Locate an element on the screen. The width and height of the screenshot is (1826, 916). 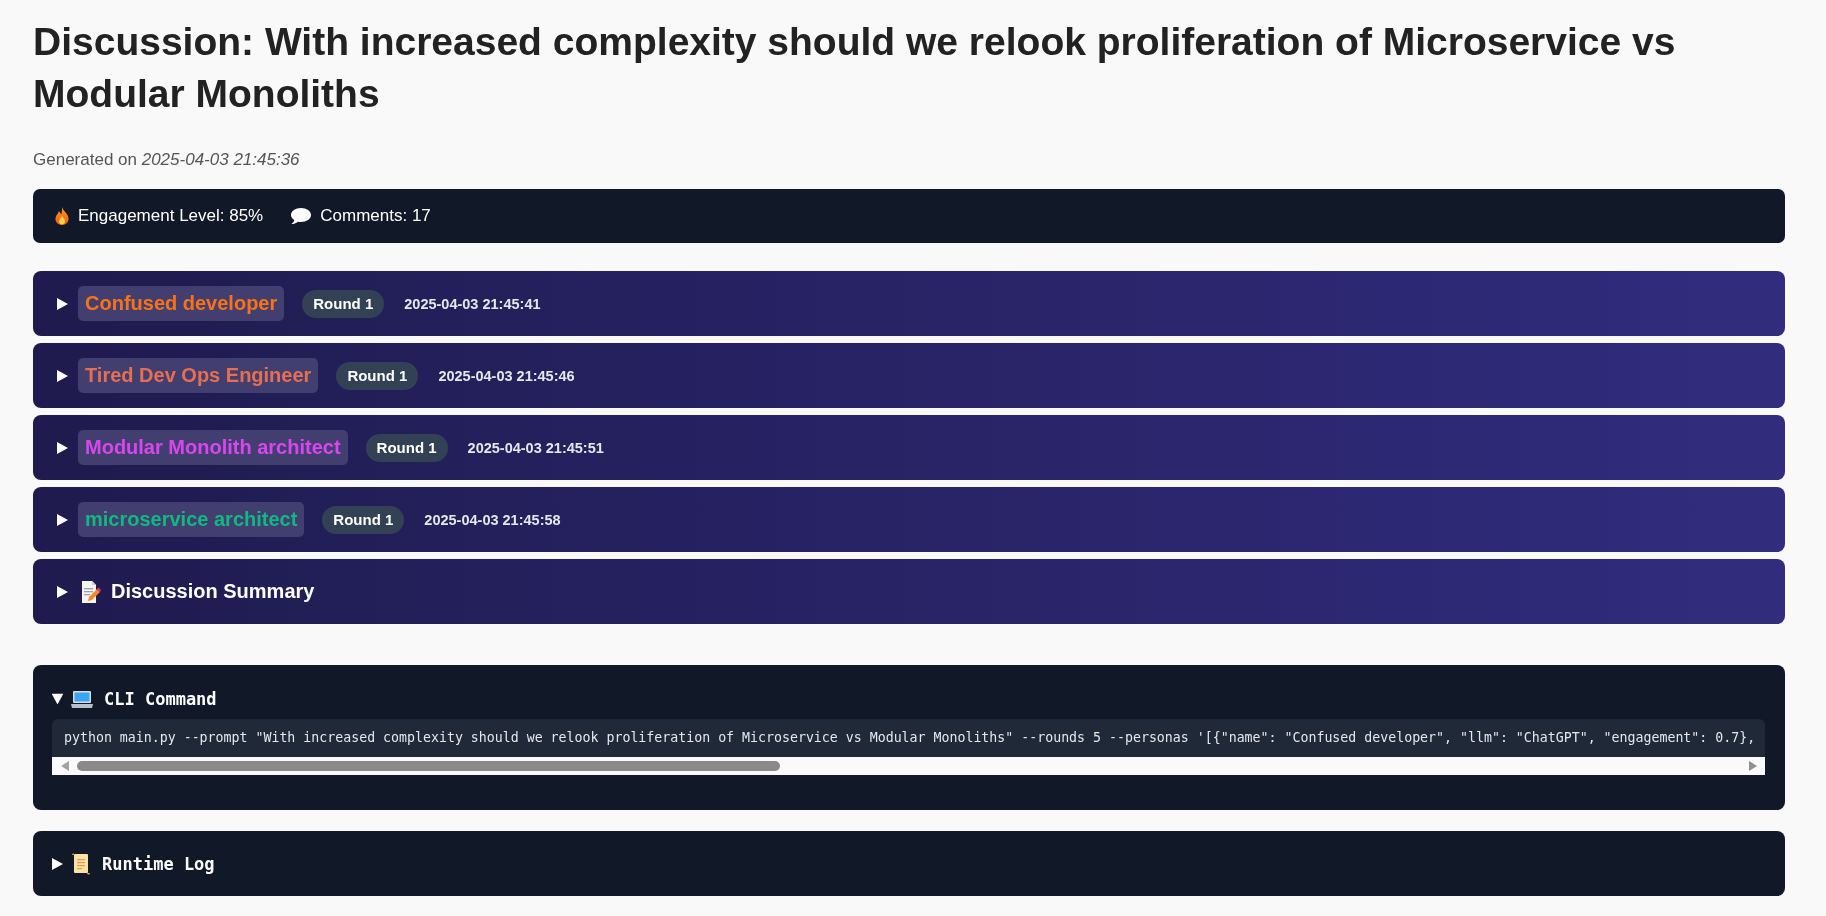
command-code-block: python main.py --prompt "With increased complexity should we relook proliferation of Microservice vs Modular Monoliths" --rounds 5 --personas '[{"name": "Confused developer", "llm": "ChatGPT", "engagement": 0.7}, is located at coordinates (908, 738).